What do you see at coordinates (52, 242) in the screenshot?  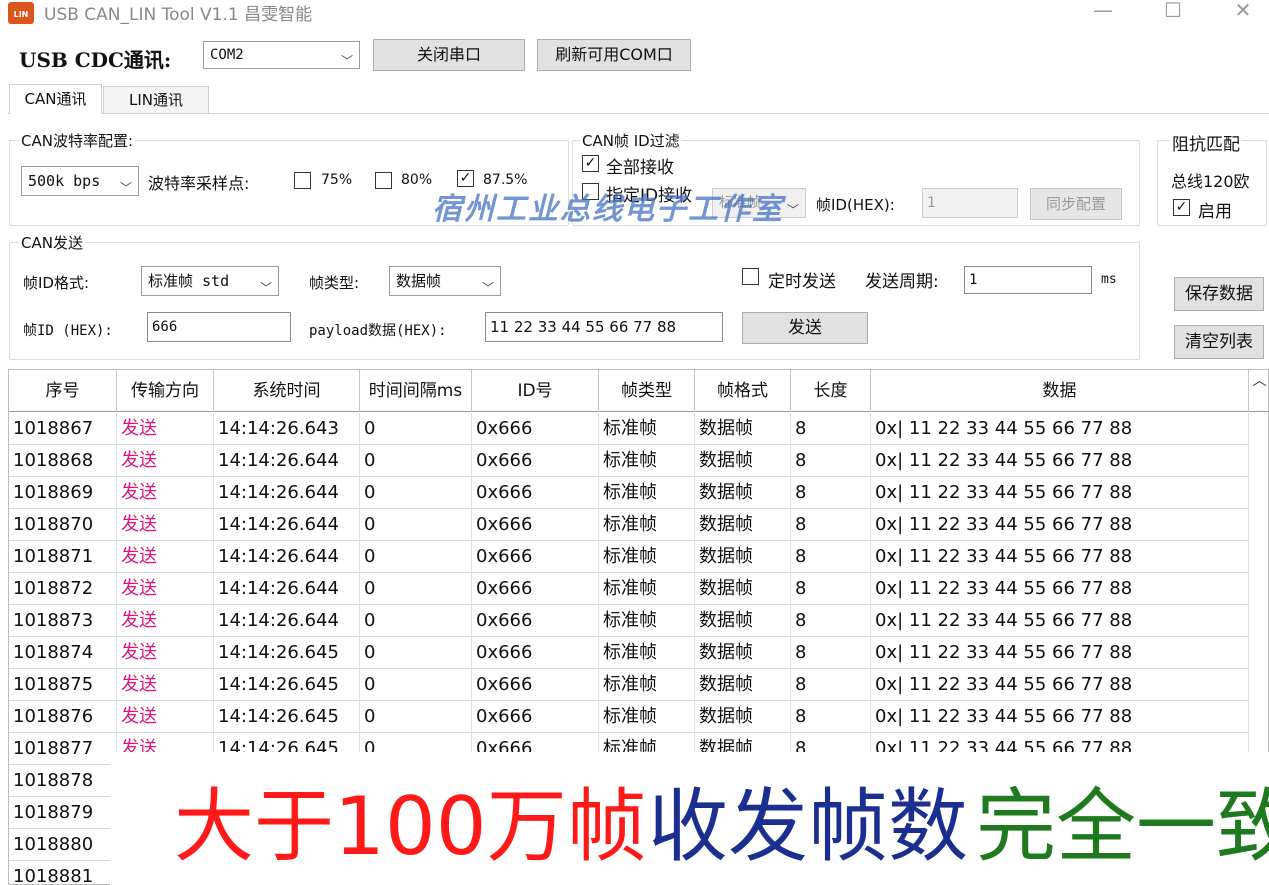 I see `can-send-title: CAN发送` at bounding box center [52, 242].